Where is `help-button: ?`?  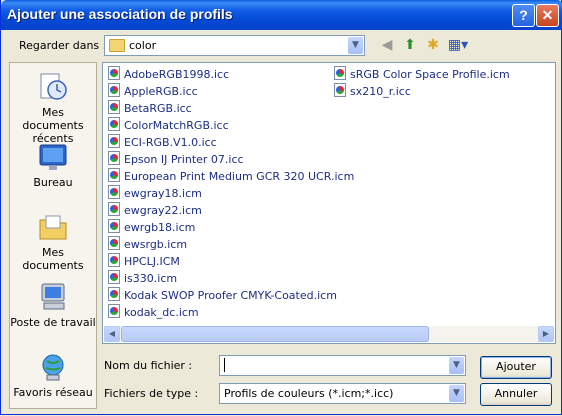 help-button: ? is located at coordinates (523, 15).